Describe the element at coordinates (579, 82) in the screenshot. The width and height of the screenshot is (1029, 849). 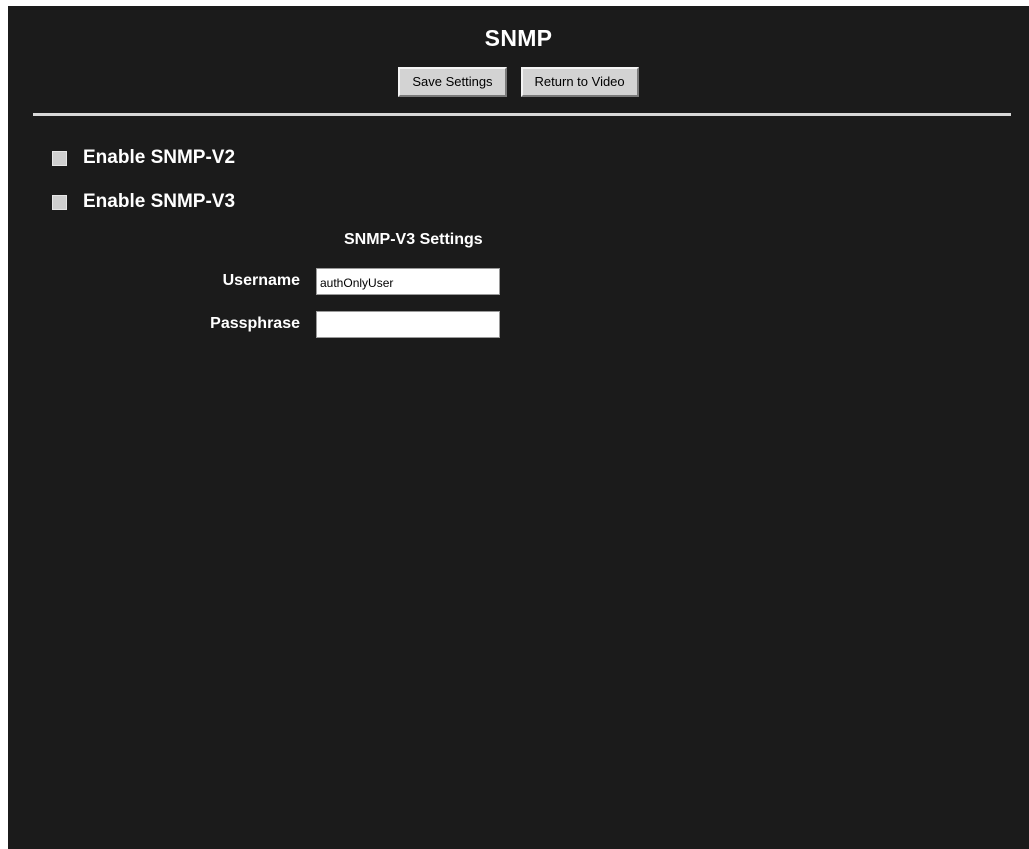
I see `return-to-video-button: Return to Video` at that location.